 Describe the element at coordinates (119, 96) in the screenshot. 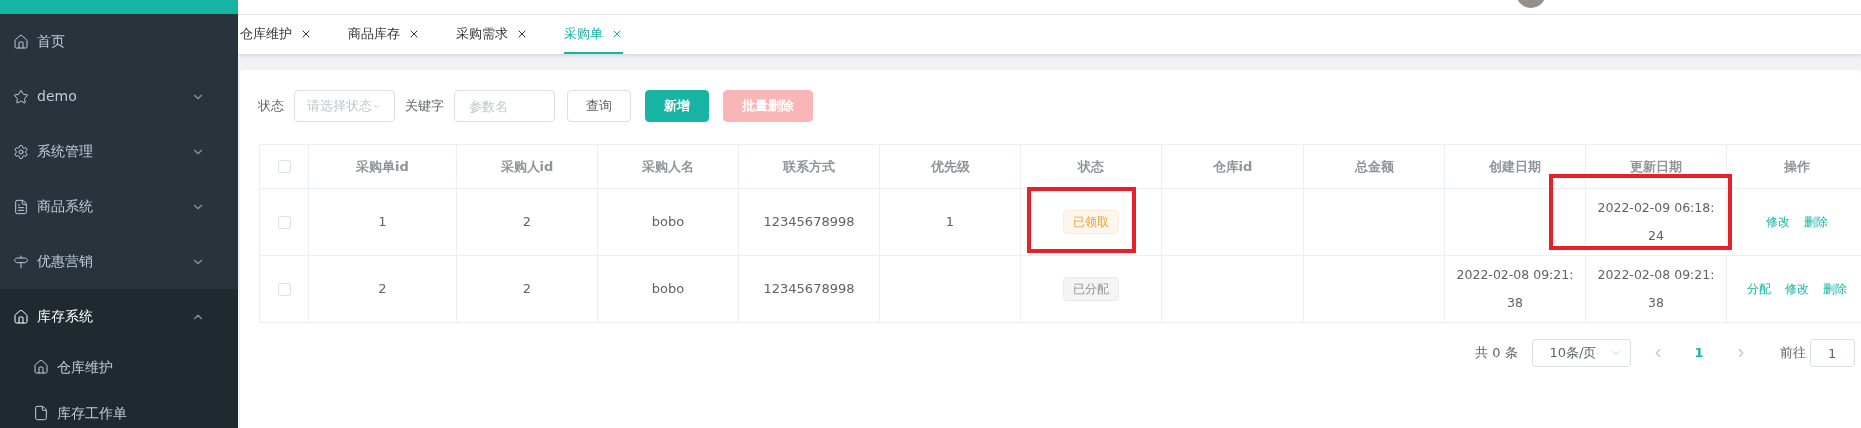

I see `sidebar-item: demo` at that location.